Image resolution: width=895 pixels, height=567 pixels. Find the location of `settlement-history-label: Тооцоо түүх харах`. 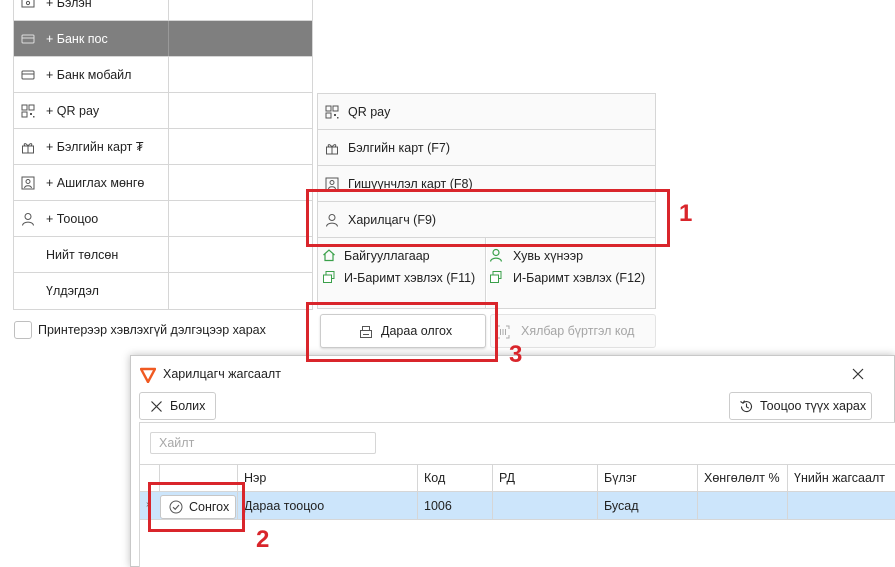

settlement-history-label: Тооцоо түүх харах is located at coordinates (813, 406).